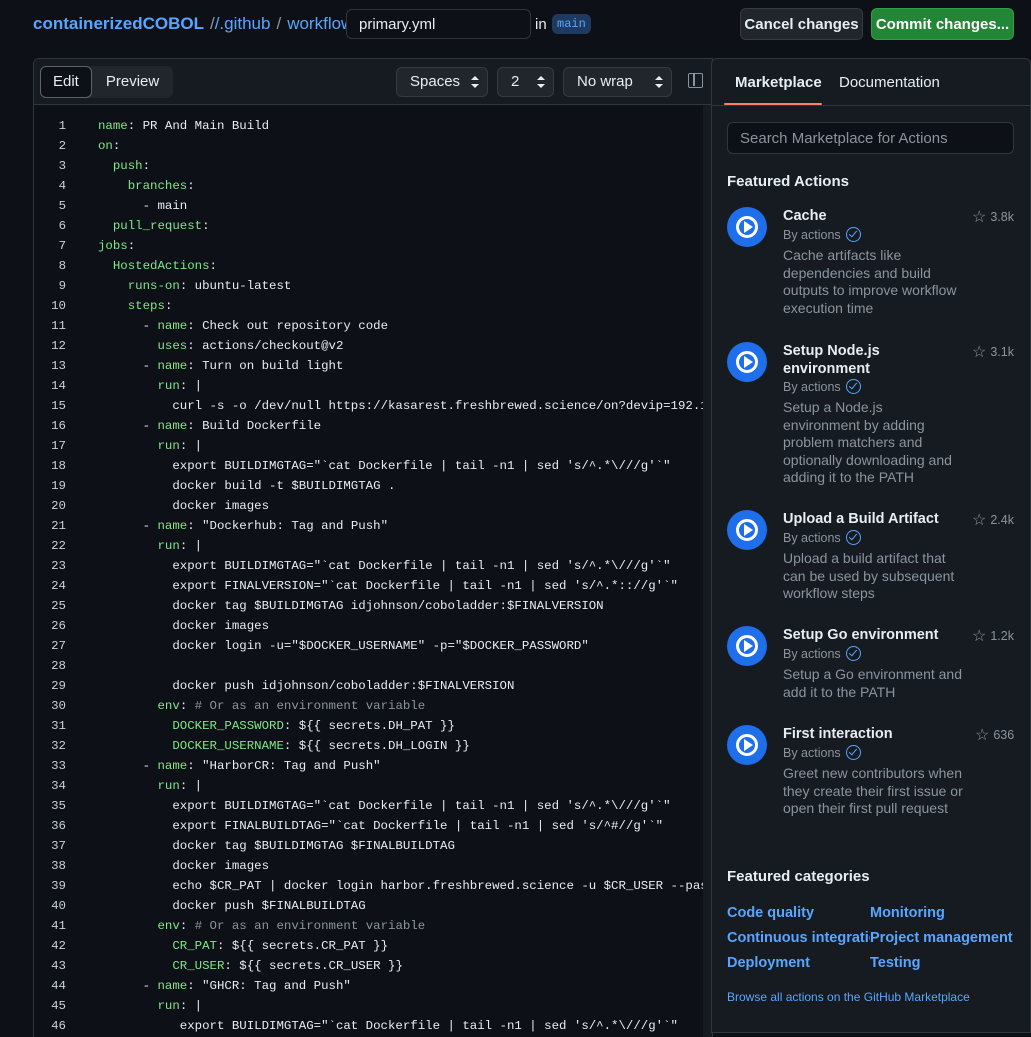 This screenshot has width=1031, height=1037. Describe the element at coordinates (168, 1006) in the screenshot. I see `yaml-key: run` at that location.